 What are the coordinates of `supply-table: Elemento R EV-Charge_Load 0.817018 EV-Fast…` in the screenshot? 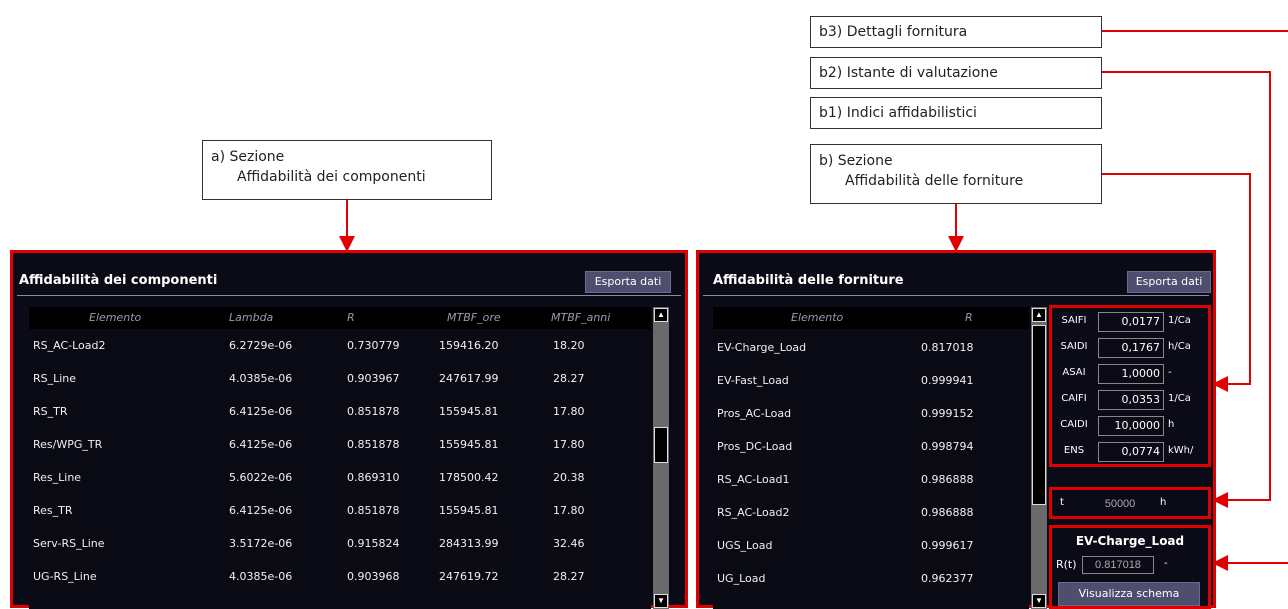 It's located at (871, 458).